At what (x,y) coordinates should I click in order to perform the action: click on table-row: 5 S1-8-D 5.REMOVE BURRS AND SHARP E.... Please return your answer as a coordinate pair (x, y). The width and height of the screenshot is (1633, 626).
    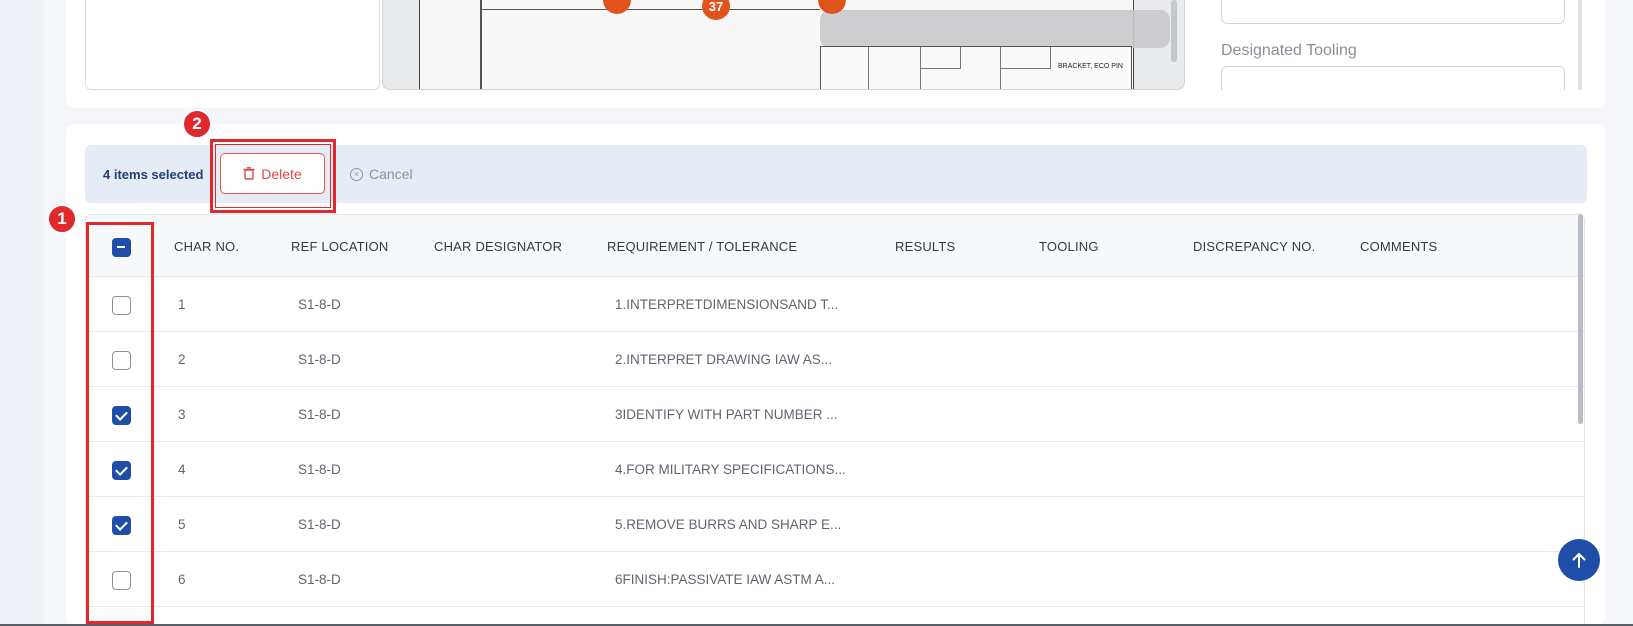
    Looking at the image, I should click on (835, 524).